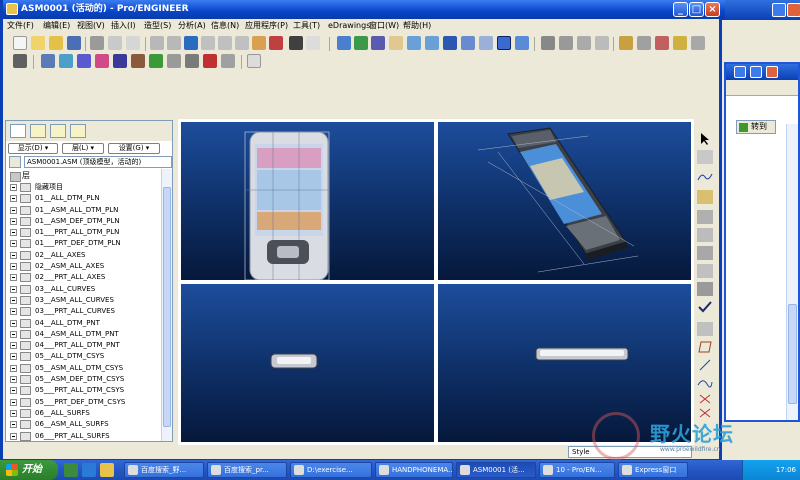 The width and height of the screenshot is (800, 480). I want to click on pan-icon, so click(396, 43).